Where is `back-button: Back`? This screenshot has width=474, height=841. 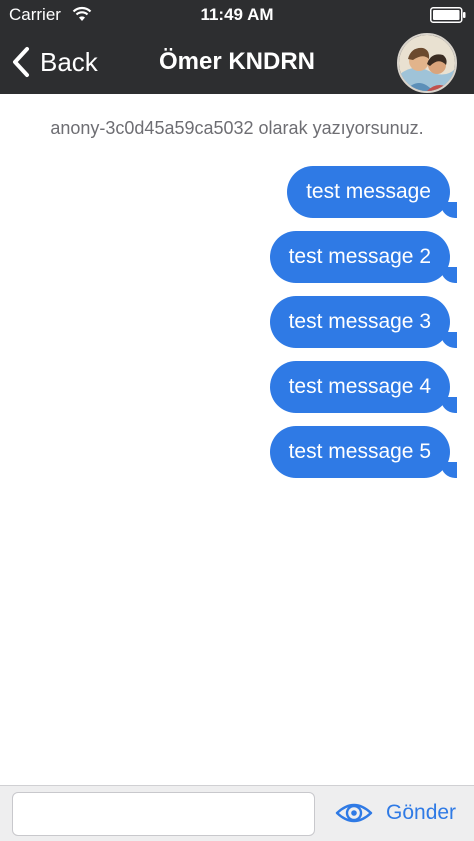
back-button: Back is located at coordinates (54, 62).